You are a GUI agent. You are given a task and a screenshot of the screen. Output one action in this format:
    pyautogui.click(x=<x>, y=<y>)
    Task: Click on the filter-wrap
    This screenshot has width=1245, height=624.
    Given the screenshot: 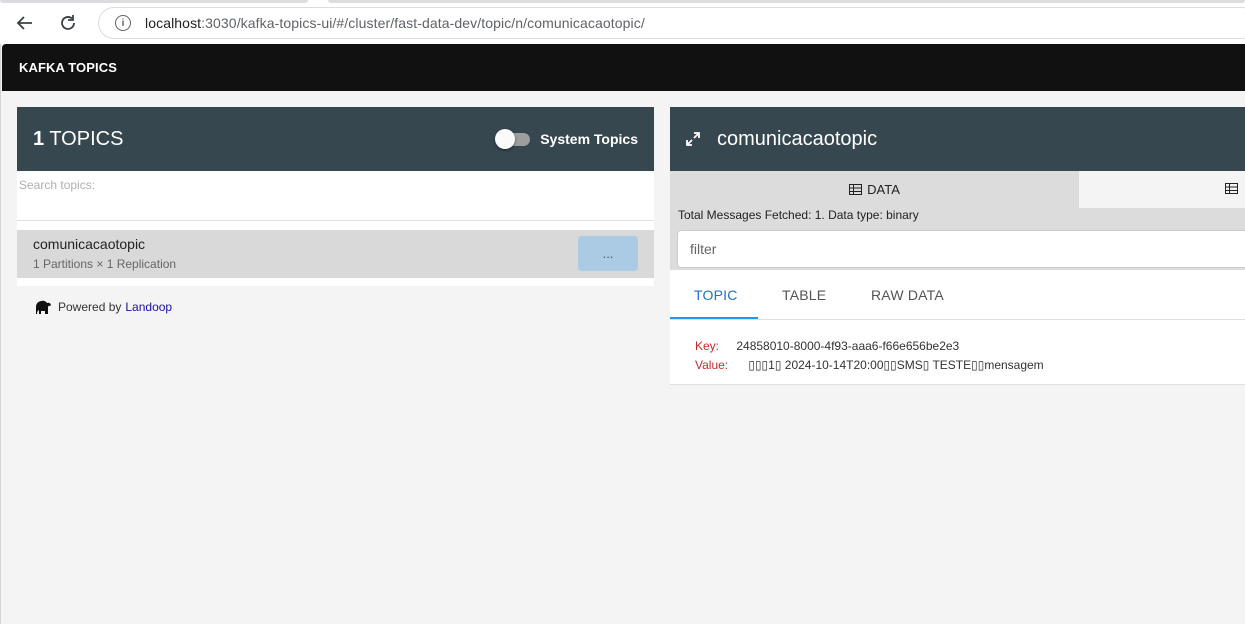 What is the action you would take?
    pyautogui.click(x=957, y=250)
    